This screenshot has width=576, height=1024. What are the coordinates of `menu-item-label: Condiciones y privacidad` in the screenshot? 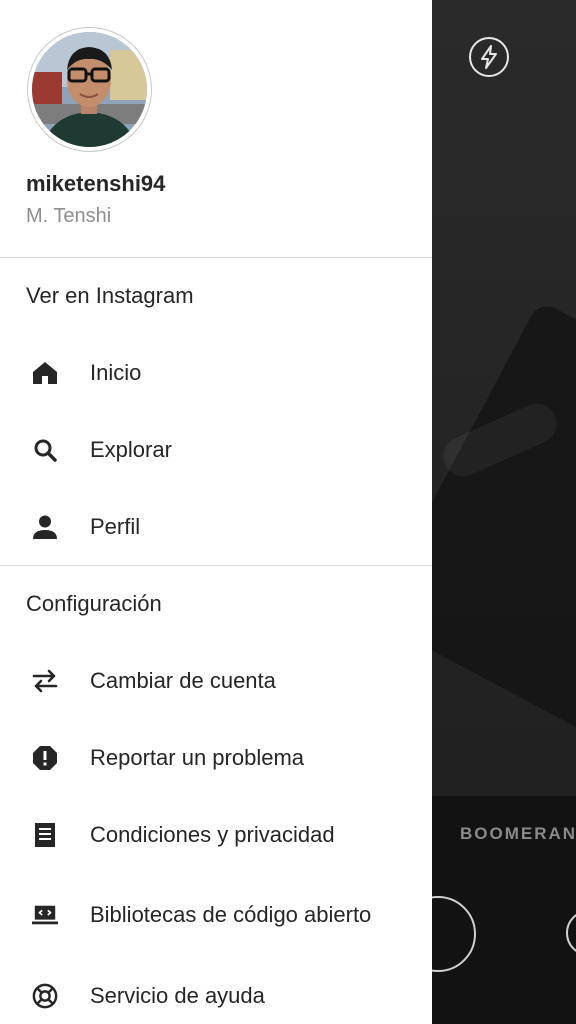 It's located at (212, 834).